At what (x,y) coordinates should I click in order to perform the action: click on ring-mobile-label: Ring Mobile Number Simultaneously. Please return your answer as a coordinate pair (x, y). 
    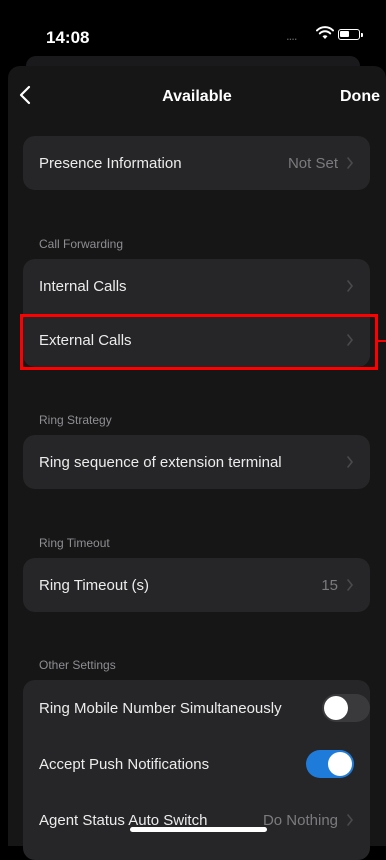
    Looking at the image, I should click on (160, 708).